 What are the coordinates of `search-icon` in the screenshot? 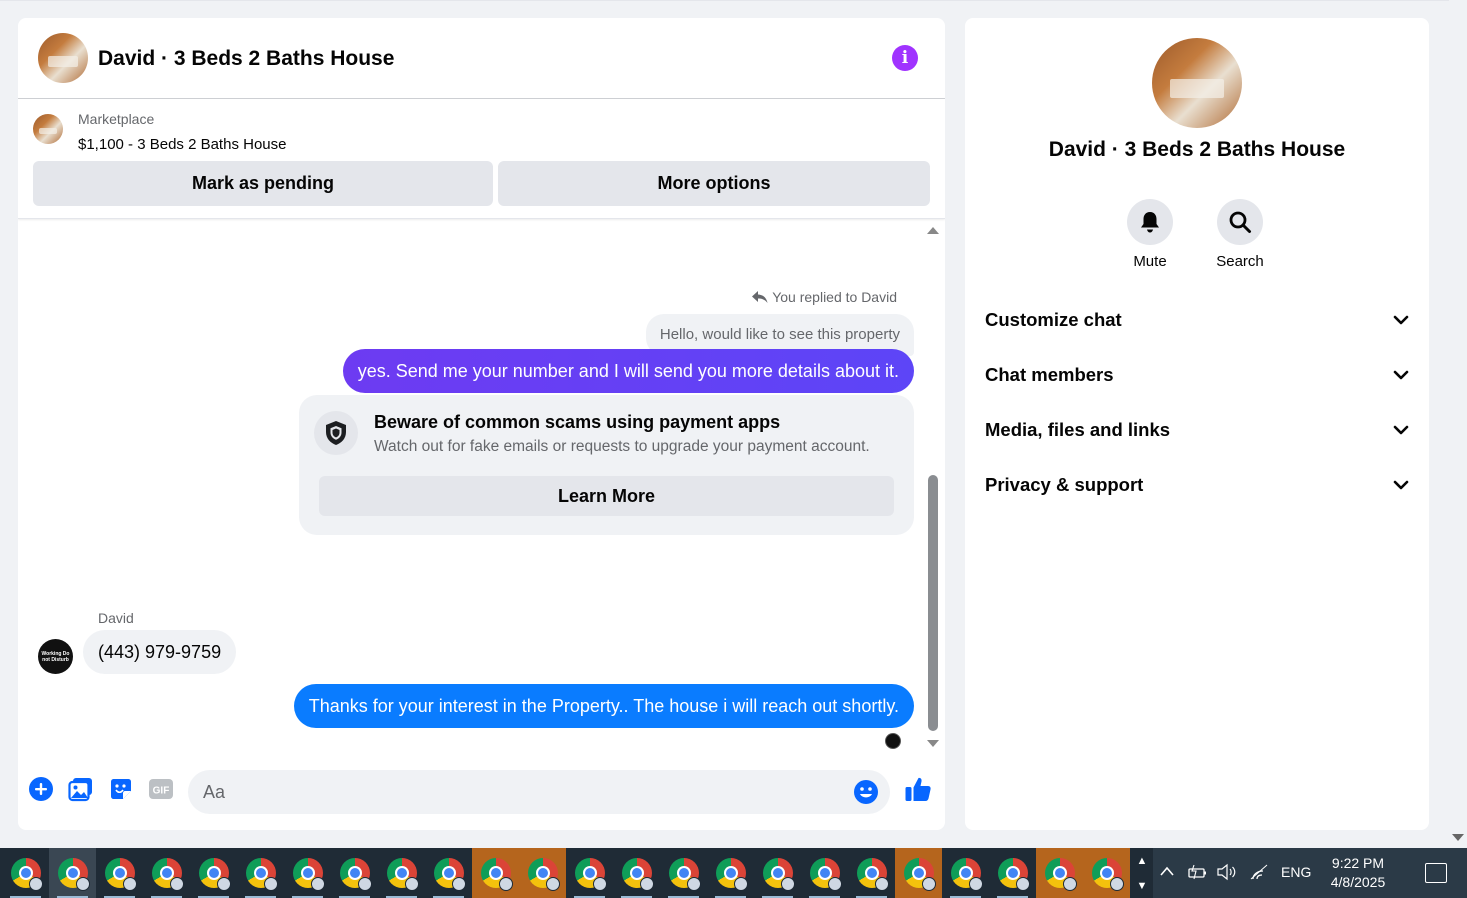 It's located at (1240, 222).